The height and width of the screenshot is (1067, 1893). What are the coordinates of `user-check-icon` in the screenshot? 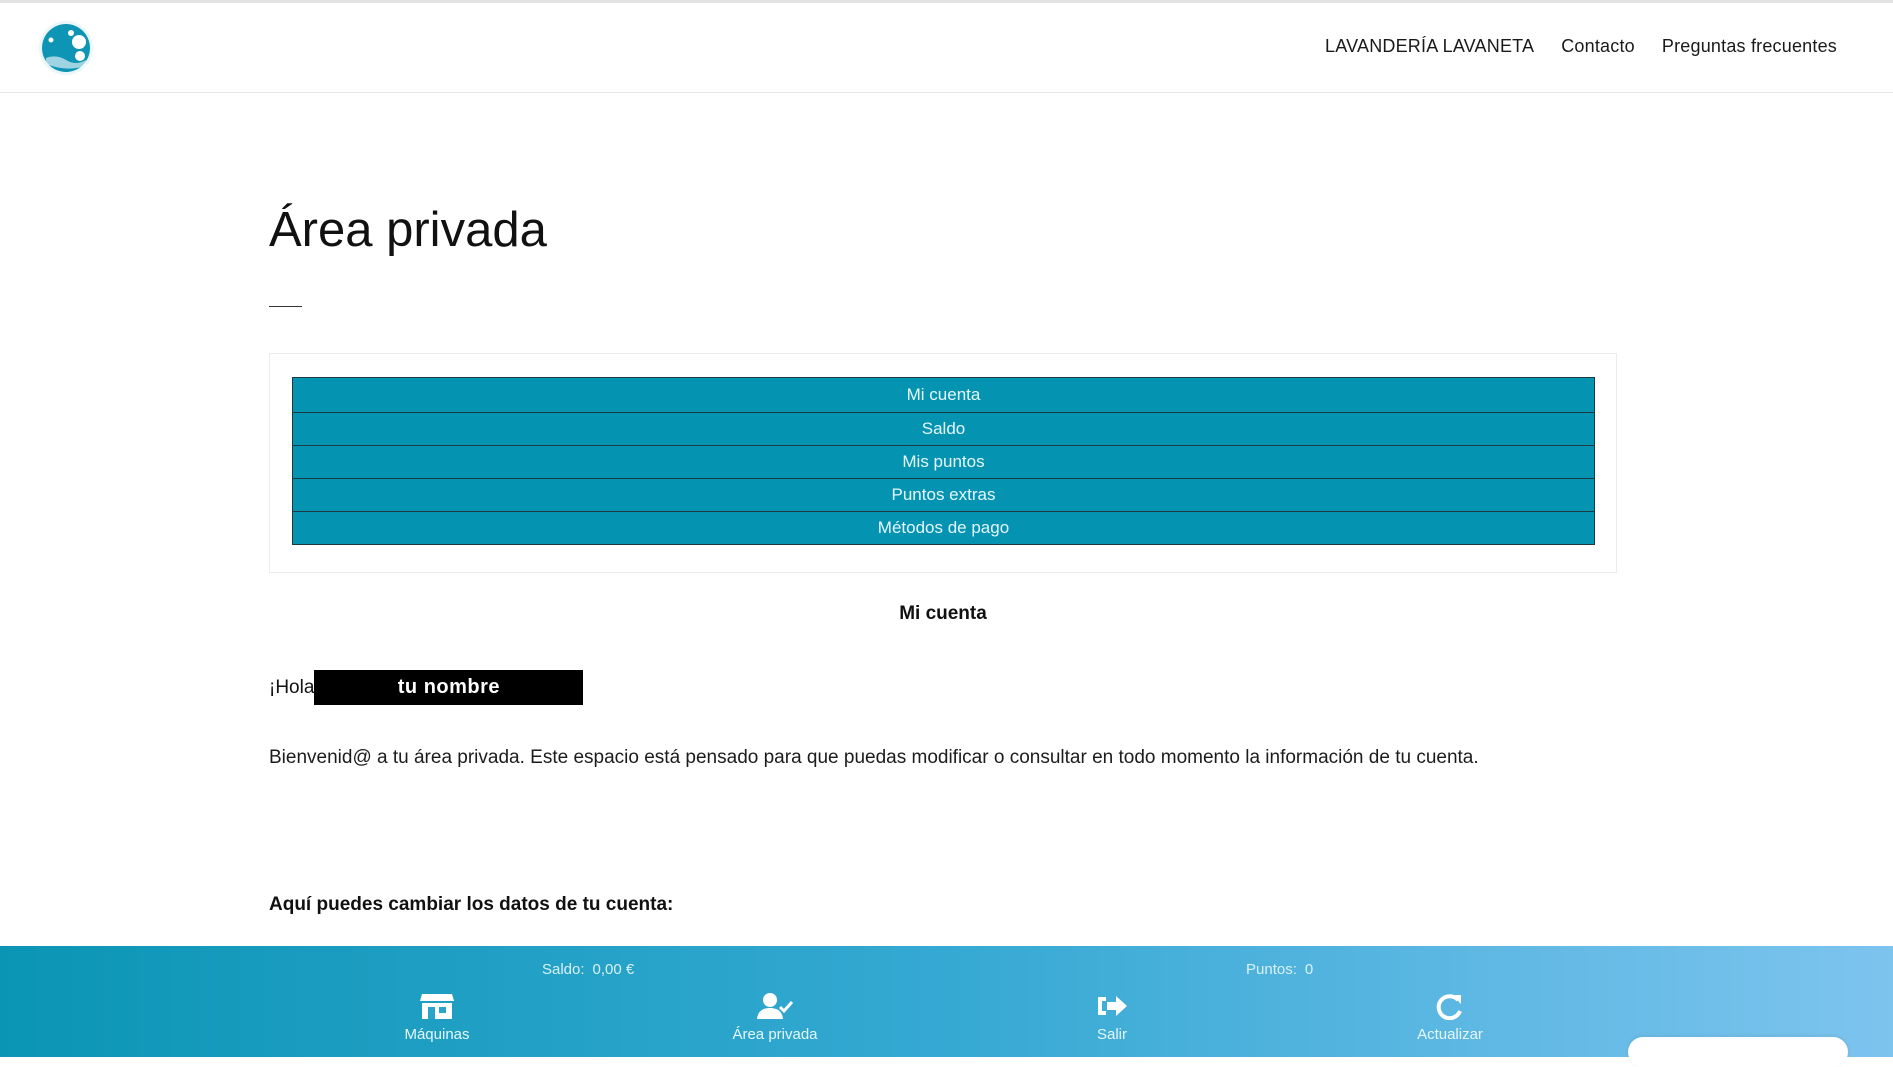 It's located at (775, 1006).